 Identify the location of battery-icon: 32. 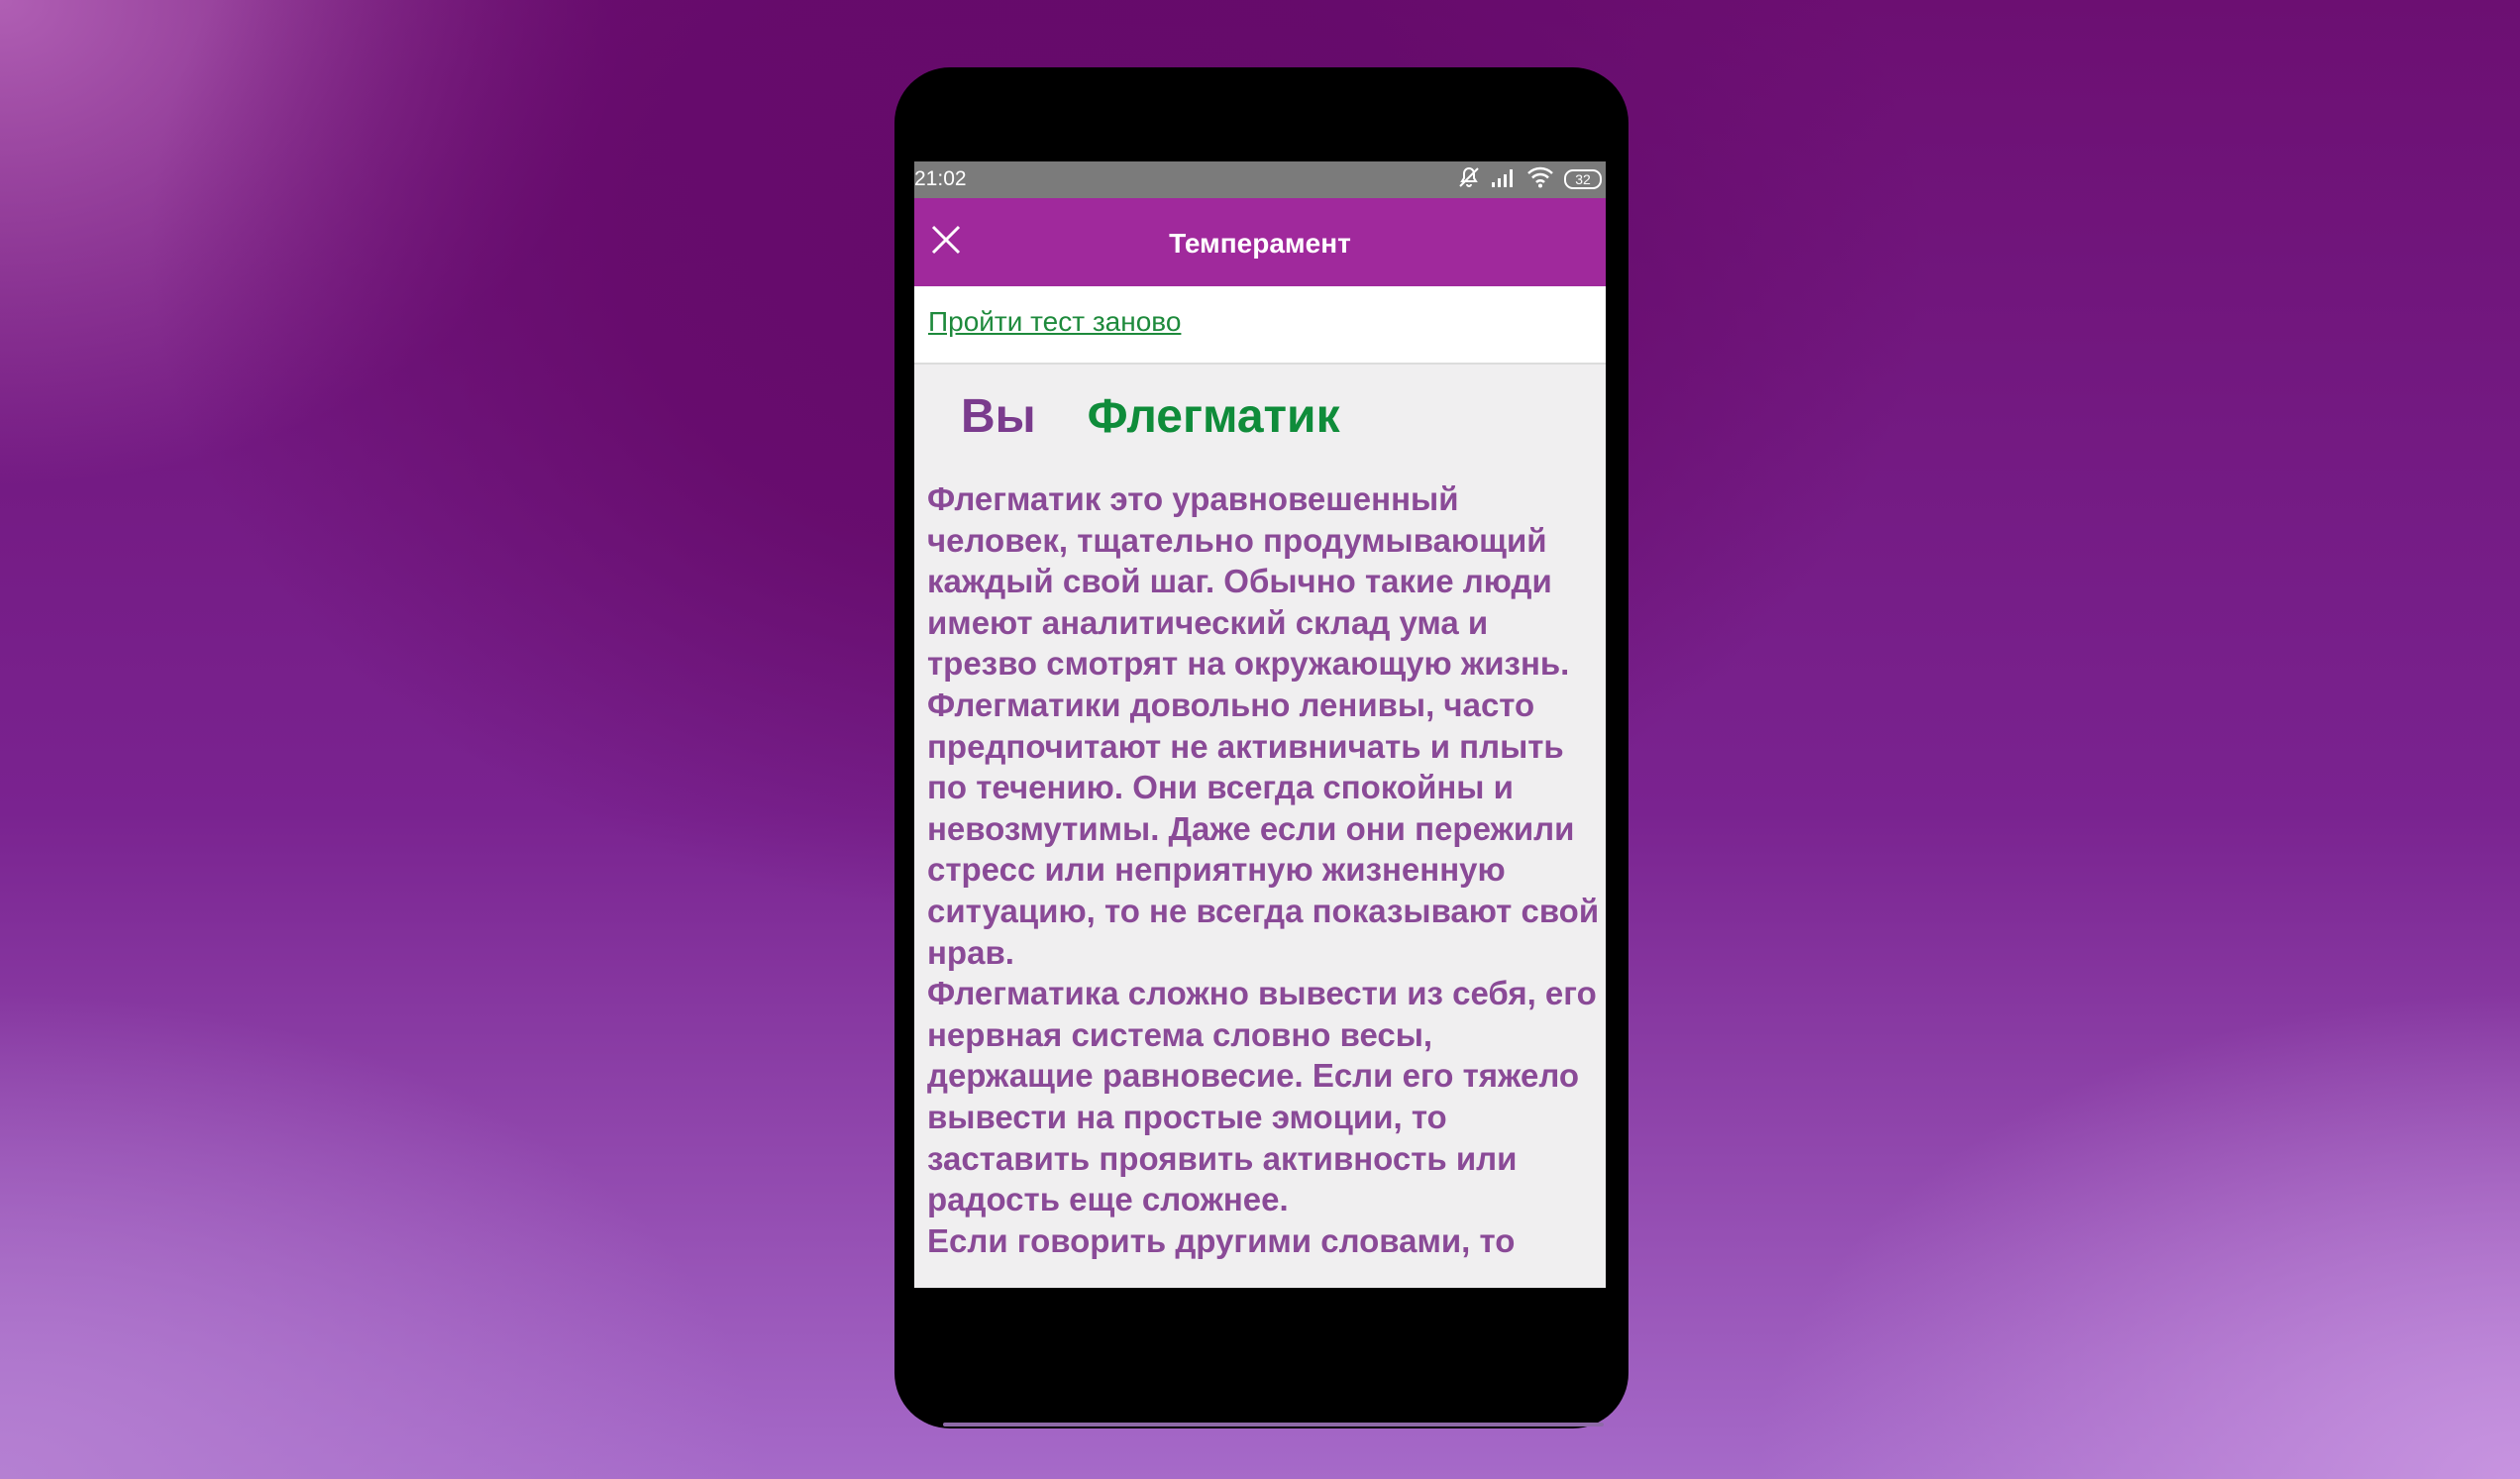
(1583, 179).